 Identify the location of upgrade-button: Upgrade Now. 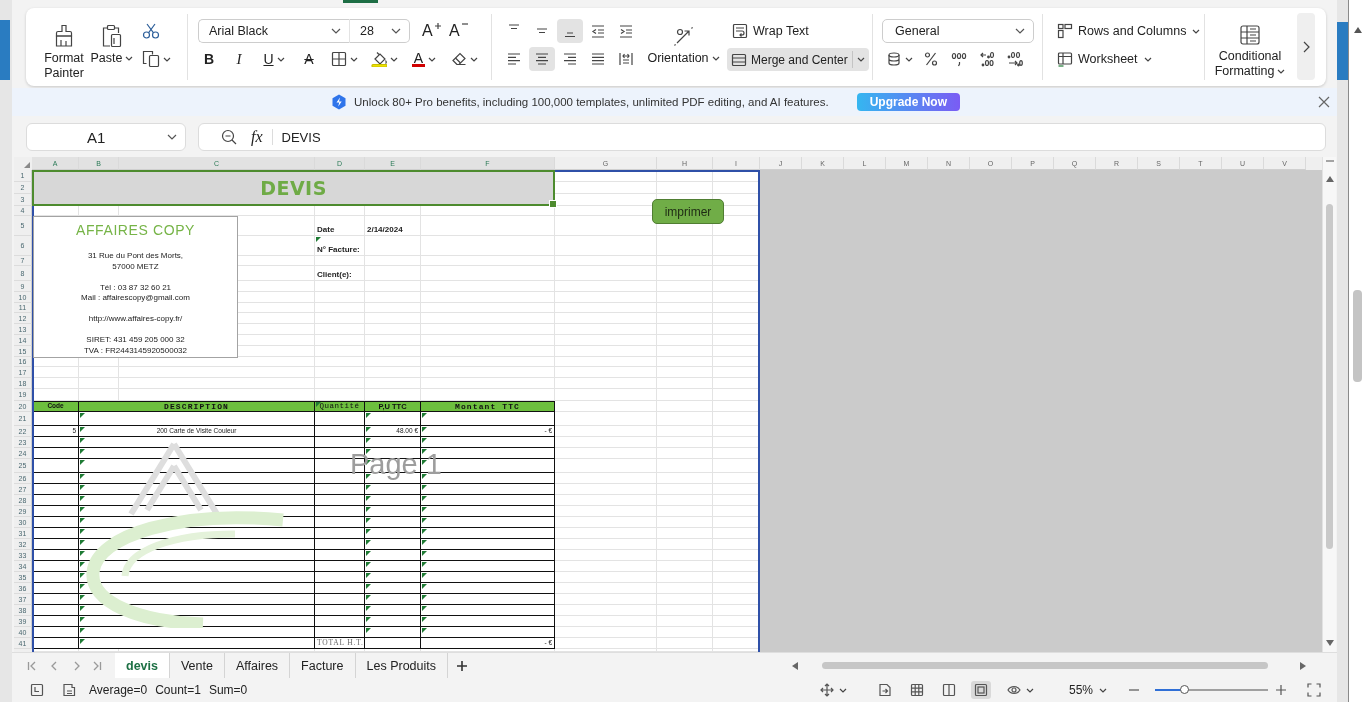
(908, 102).